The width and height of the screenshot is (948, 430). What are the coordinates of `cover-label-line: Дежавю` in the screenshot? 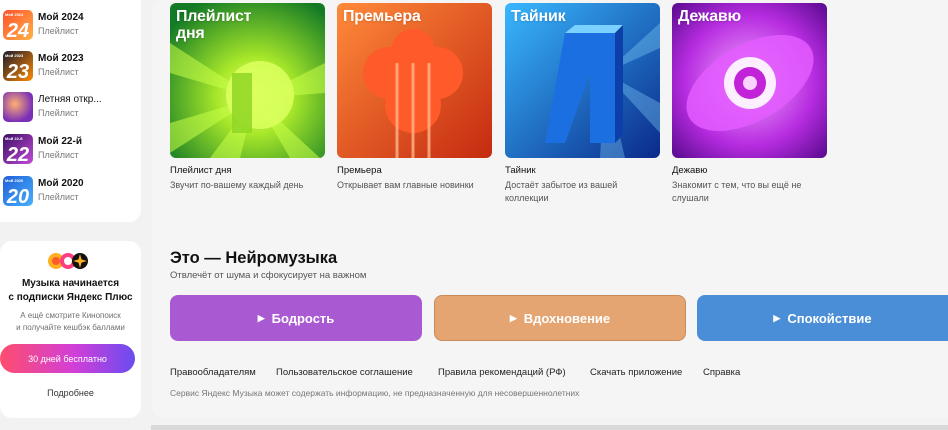 It's located at (710, 16).